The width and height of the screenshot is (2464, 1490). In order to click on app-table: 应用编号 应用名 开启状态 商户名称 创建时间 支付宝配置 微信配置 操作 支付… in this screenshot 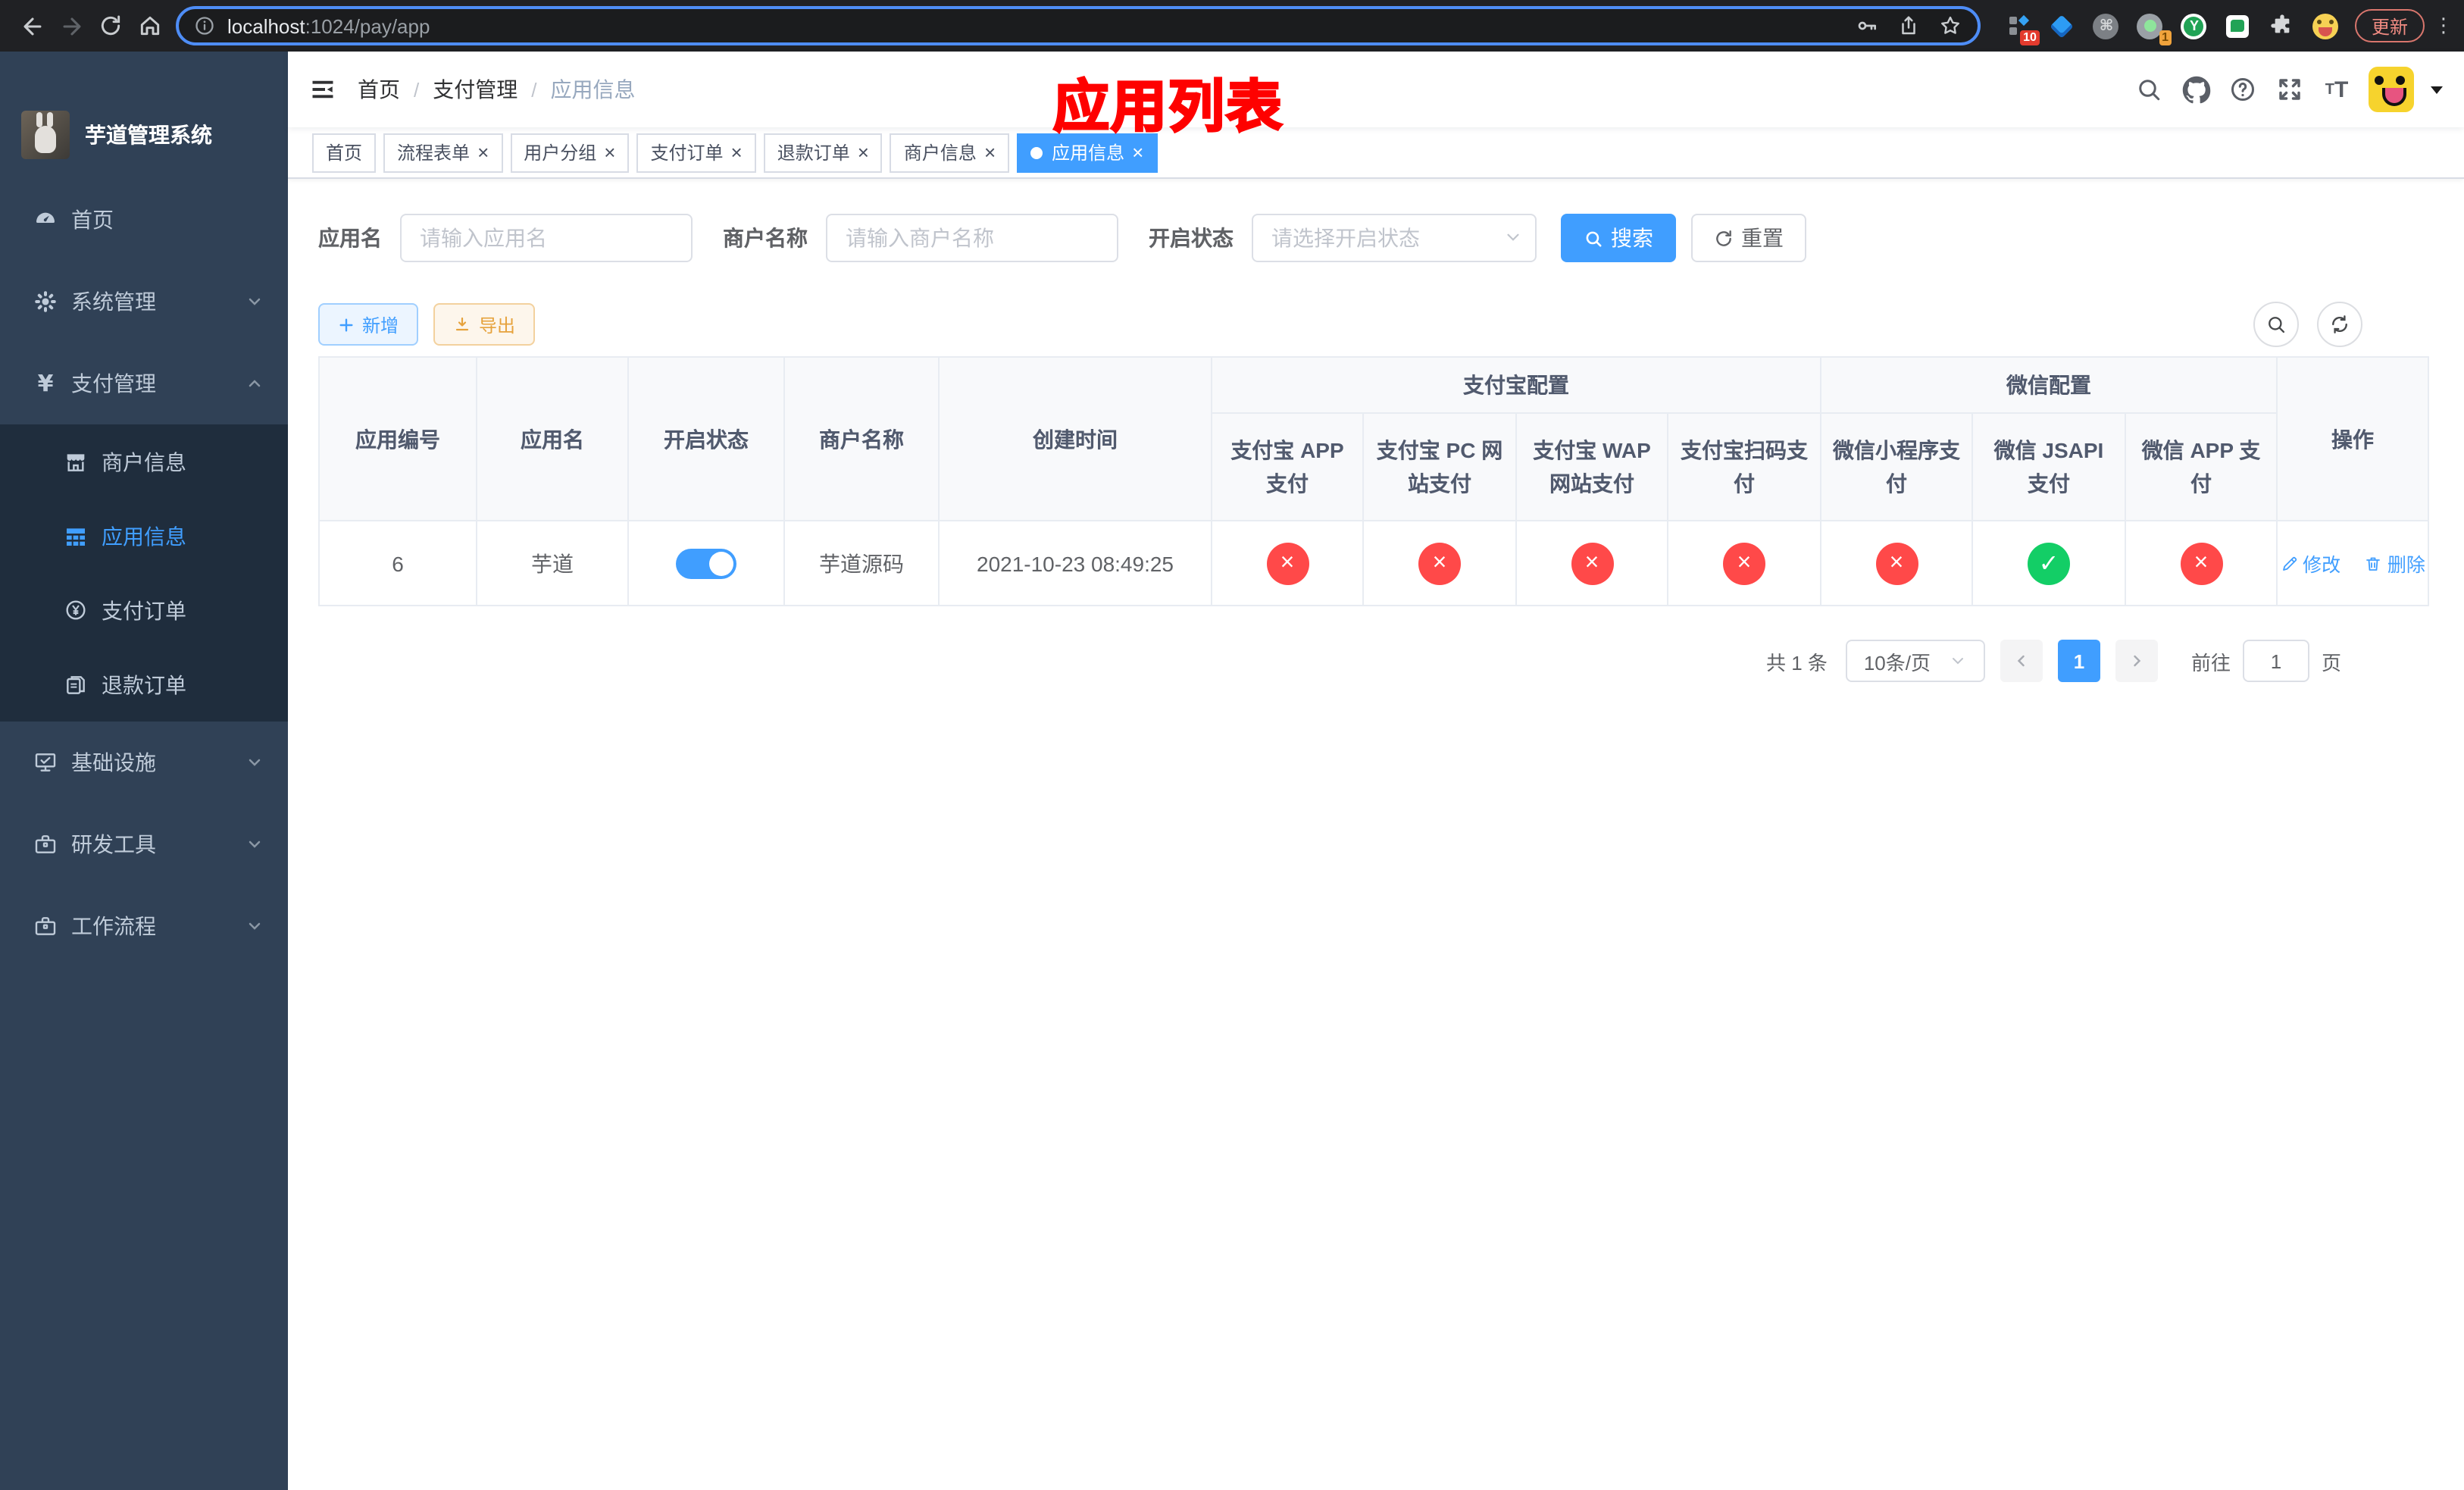, I will do `click(1378, 481)`.